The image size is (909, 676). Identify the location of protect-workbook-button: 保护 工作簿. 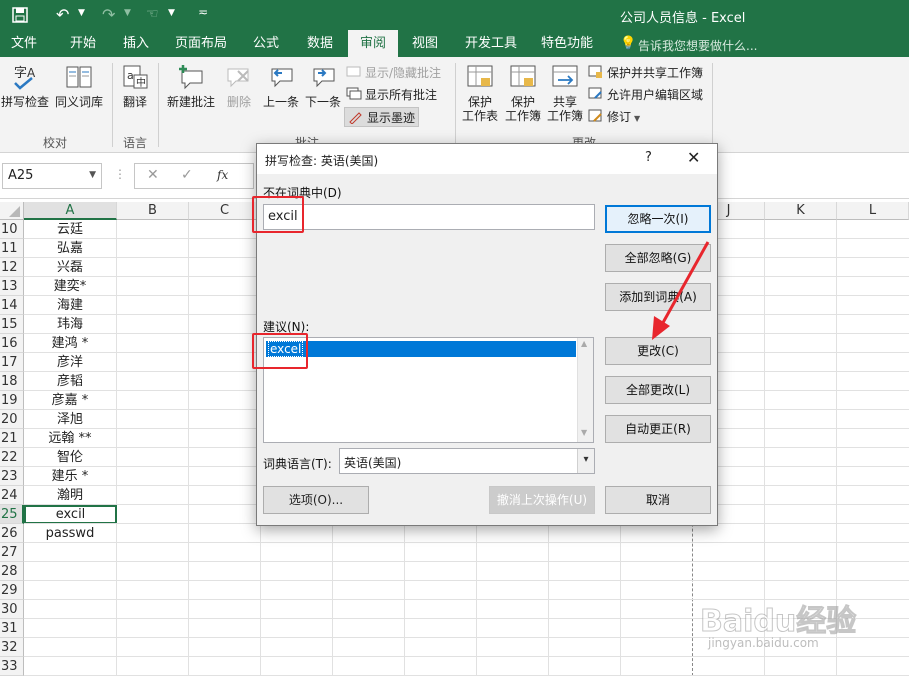
(523, 93).